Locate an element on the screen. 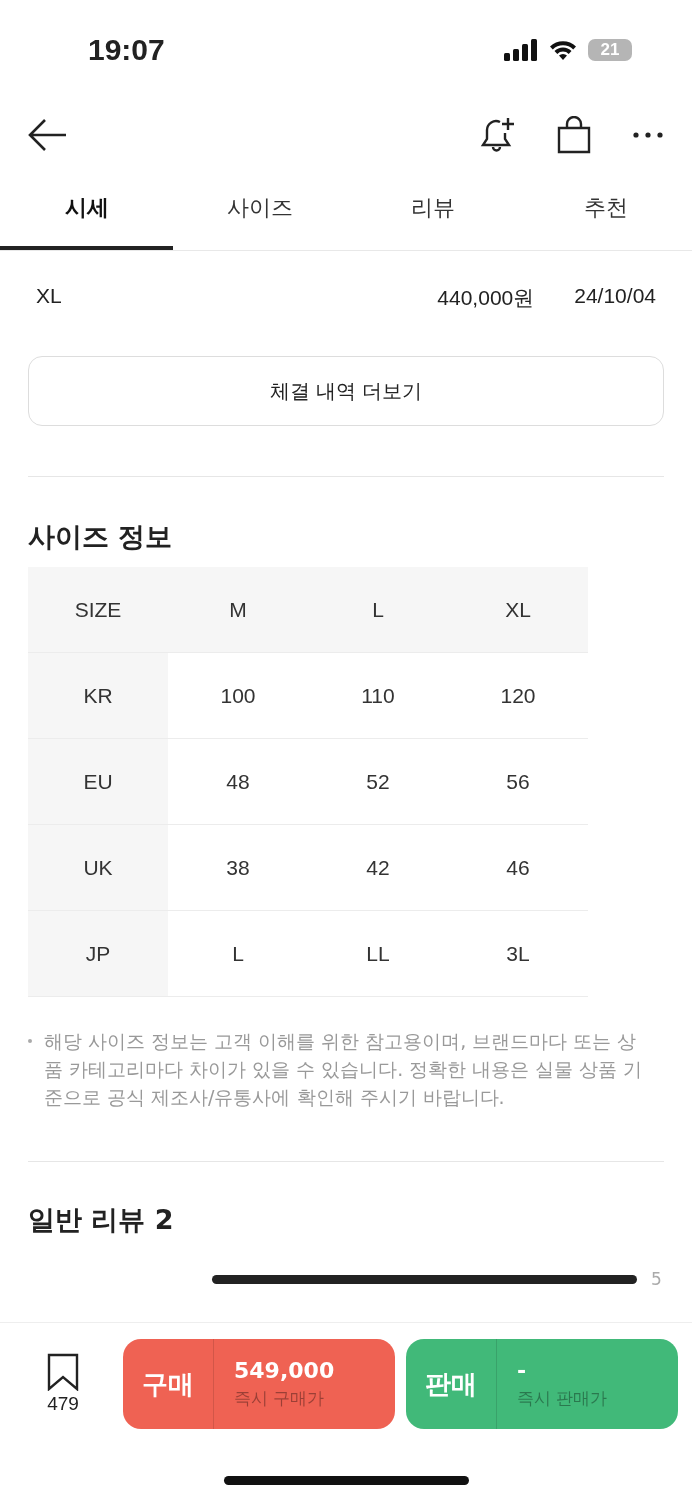 Image resolution: width=692 pixels, height=1500 pixels. section-title: 일반 리뷰 2 is located at coordinates (101, 1220).